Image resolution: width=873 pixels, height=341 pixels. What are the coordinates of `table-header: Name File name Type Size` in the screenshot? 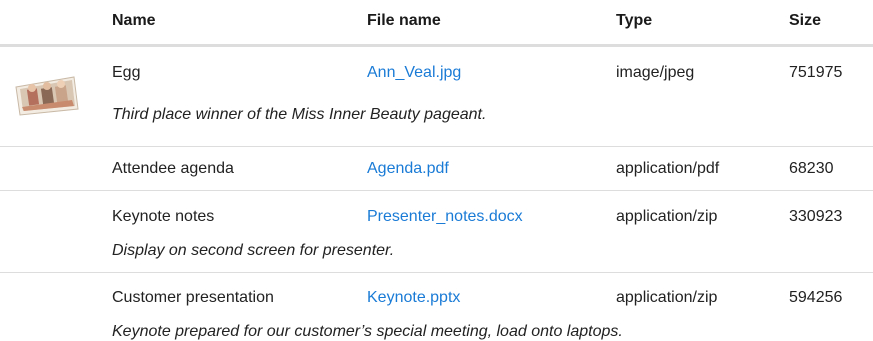 It's located at (436, 23).